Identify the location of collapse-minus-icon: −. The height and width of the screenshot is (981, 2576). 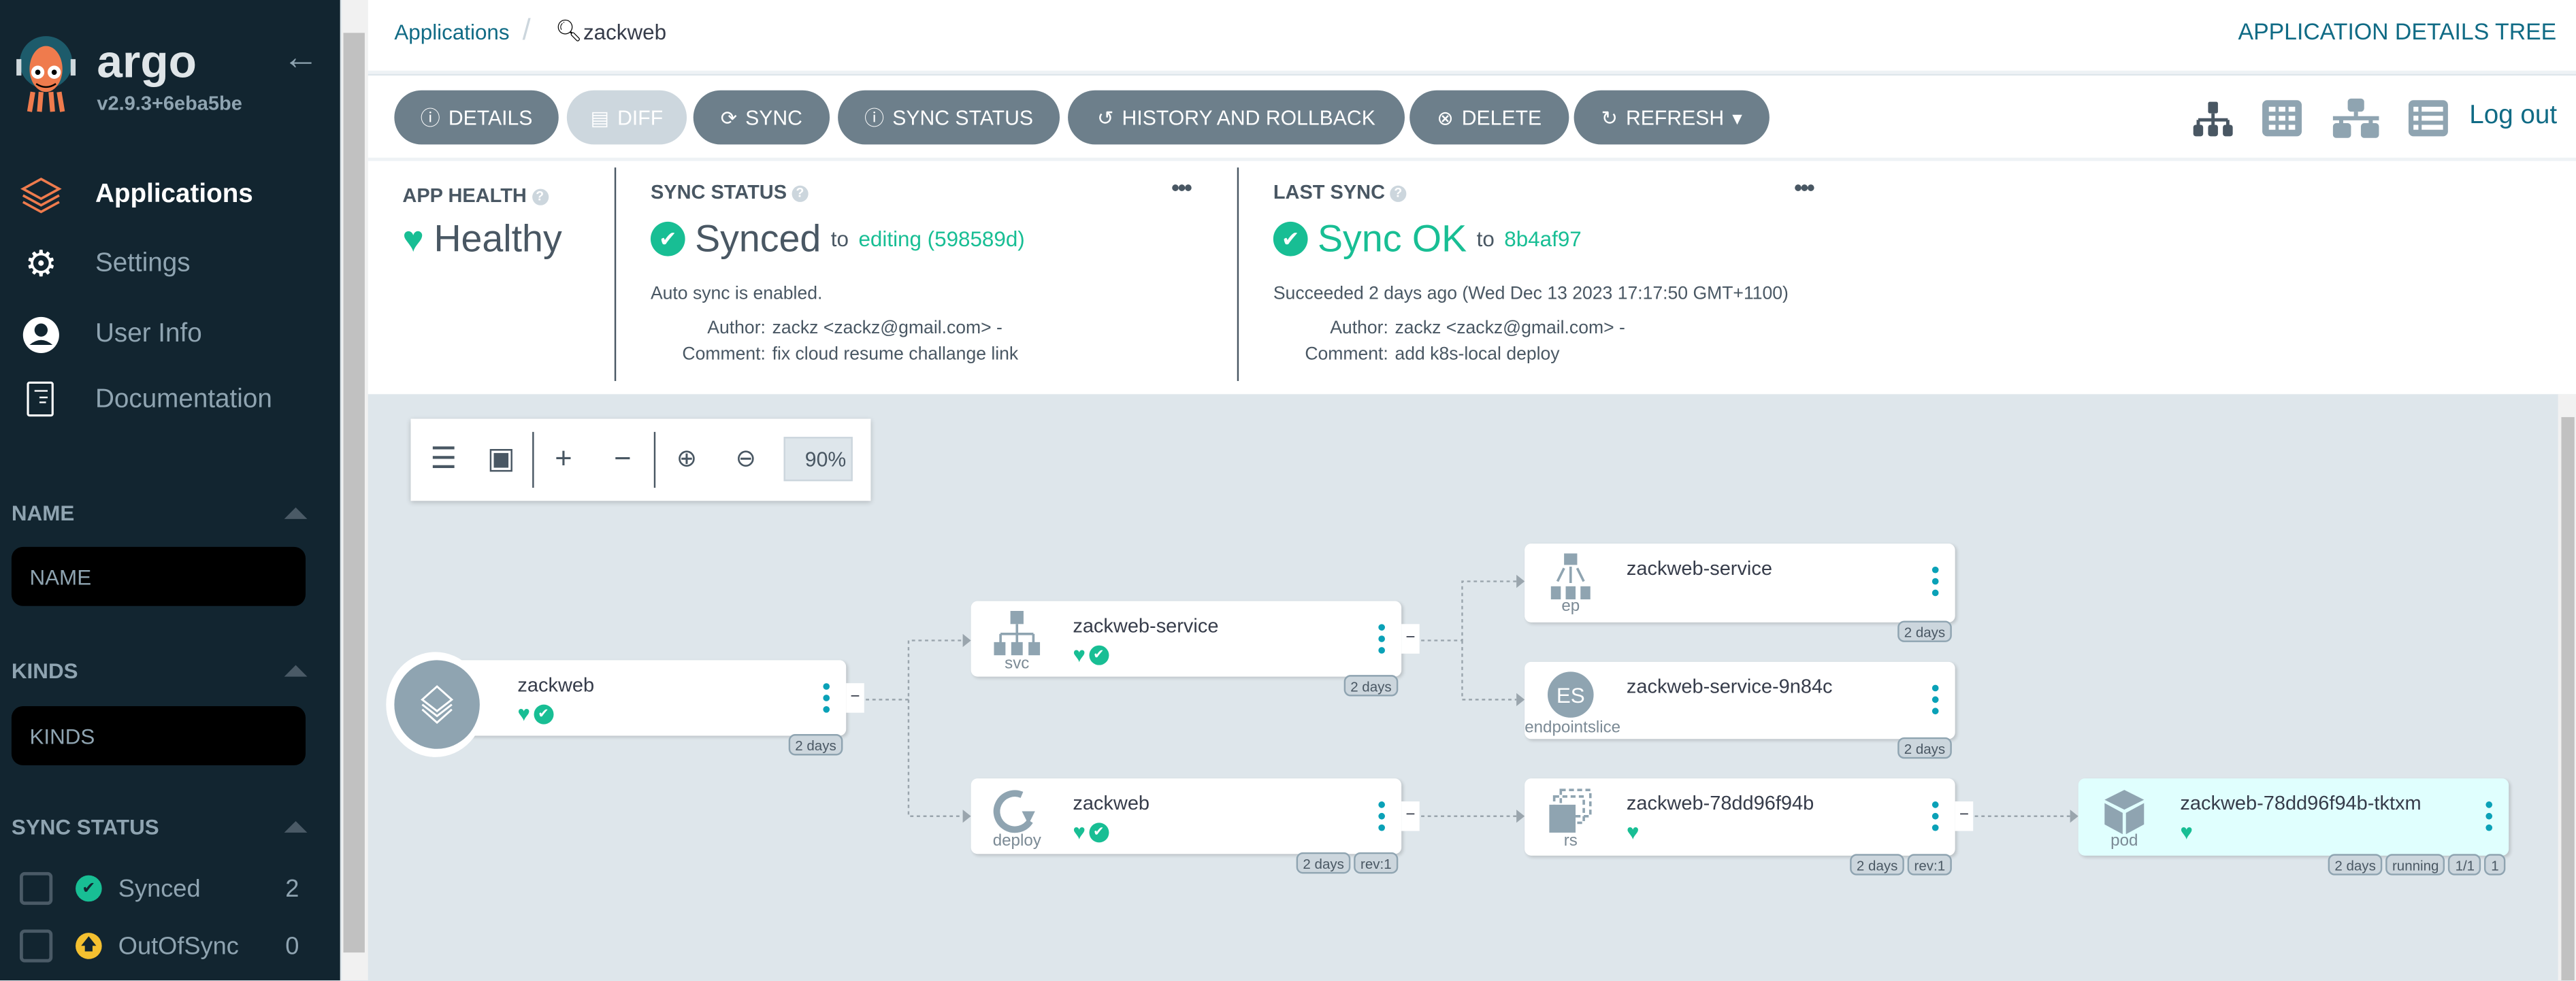
(622, 458).